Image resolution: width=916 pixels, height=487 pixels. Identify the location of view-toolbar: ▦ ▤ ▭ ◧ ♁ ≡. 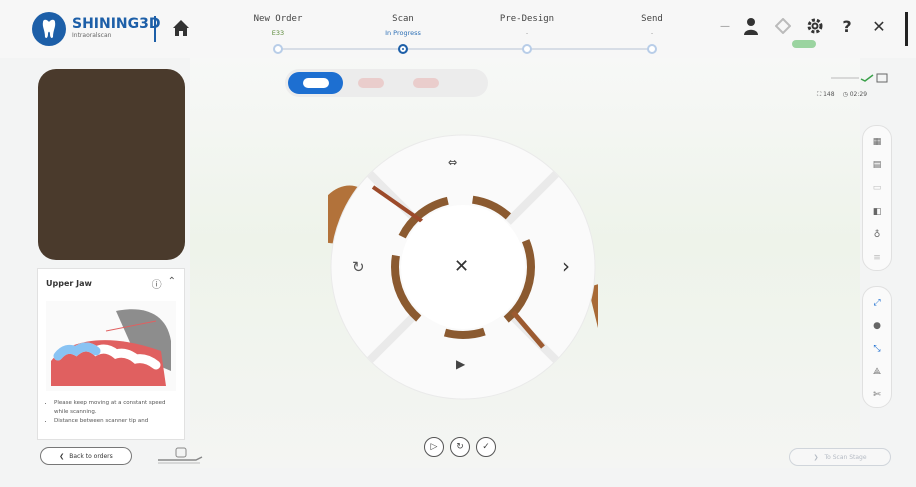
(877, 198).